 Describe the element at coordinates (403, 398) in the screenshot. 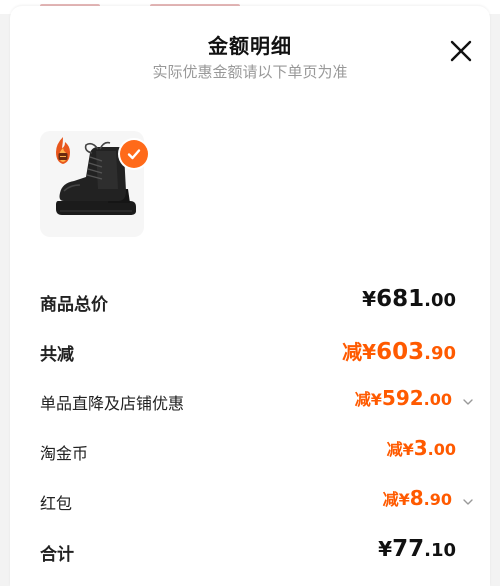

I see `store-discount-amount: 减¥592.00` at that location.